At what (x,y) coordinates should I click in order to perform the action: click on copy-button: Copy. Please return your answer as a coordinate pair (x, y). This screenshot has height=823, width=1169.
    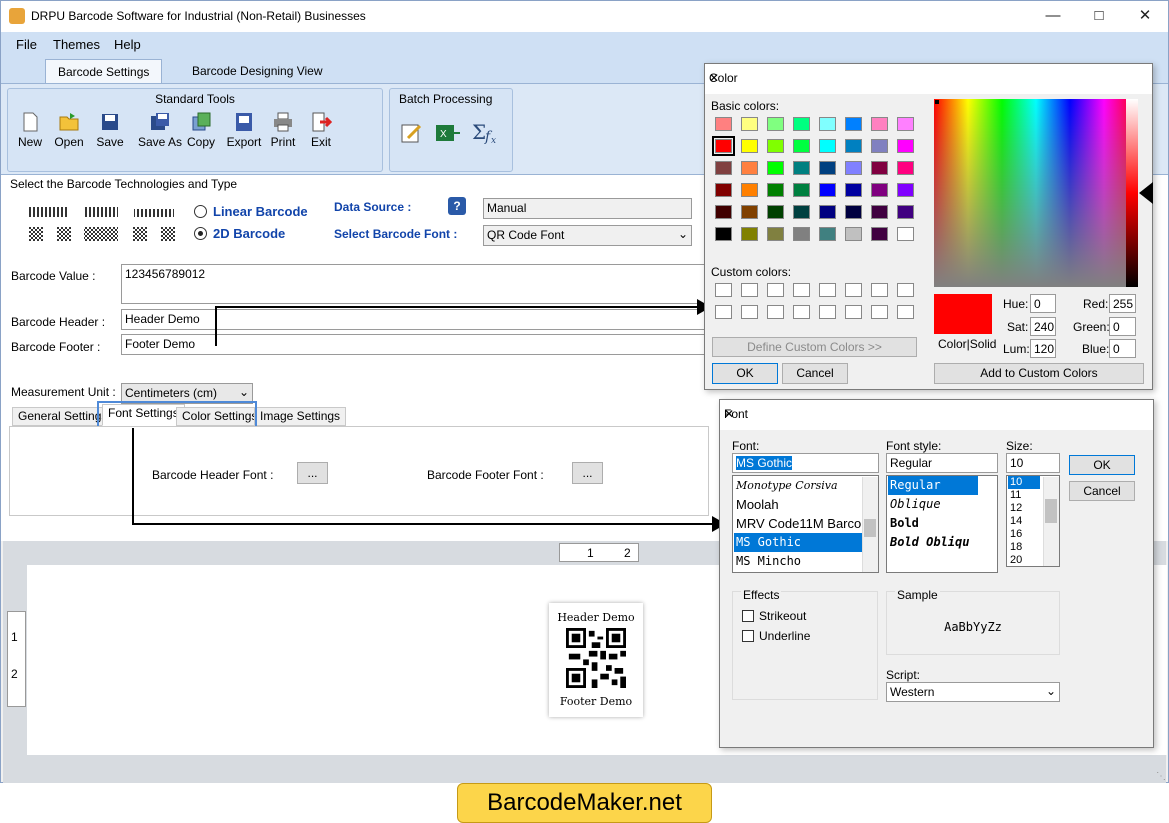
    Looking at the image, I should click on (201, 130).